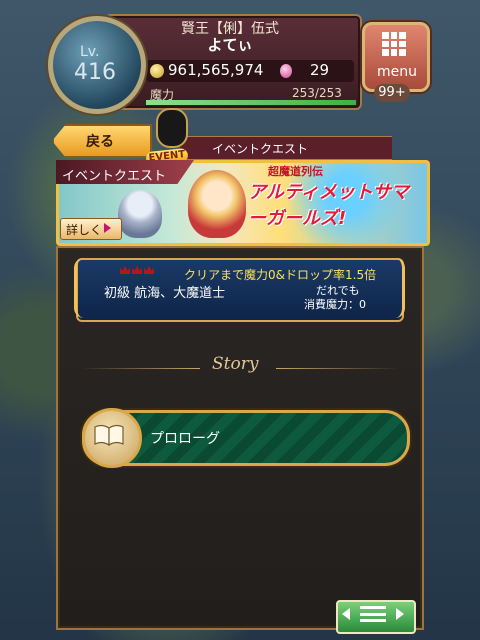 This screenshot has height=640, width=480. What do you see at coordinates (235, 364) in the screenshot?
I see `section-title: Story` at bounding box center [235, 364].